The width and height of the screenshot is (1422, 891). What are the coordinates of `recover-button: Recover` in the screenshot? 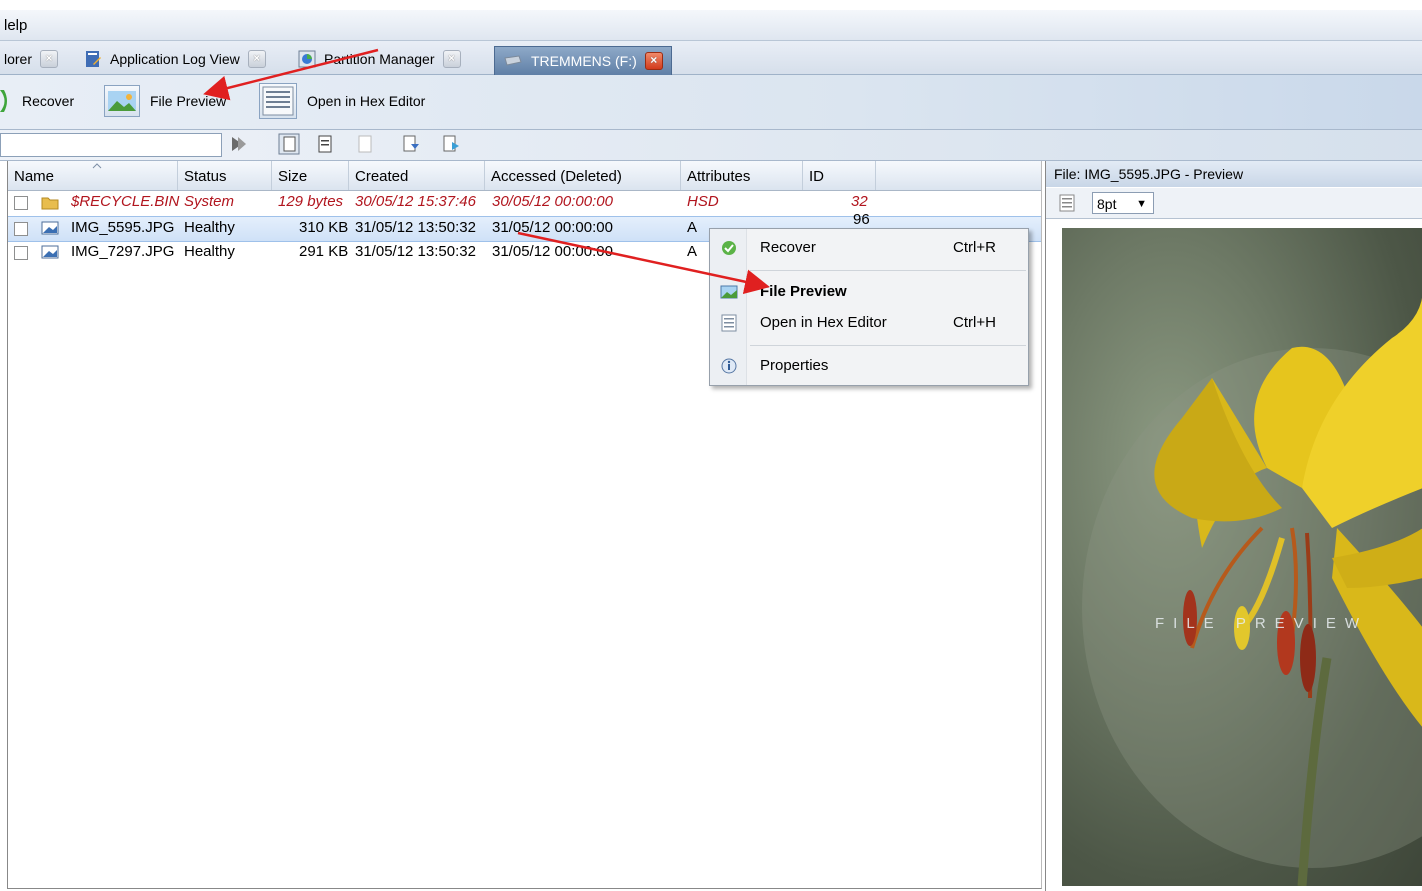 It's located at (37, 101).